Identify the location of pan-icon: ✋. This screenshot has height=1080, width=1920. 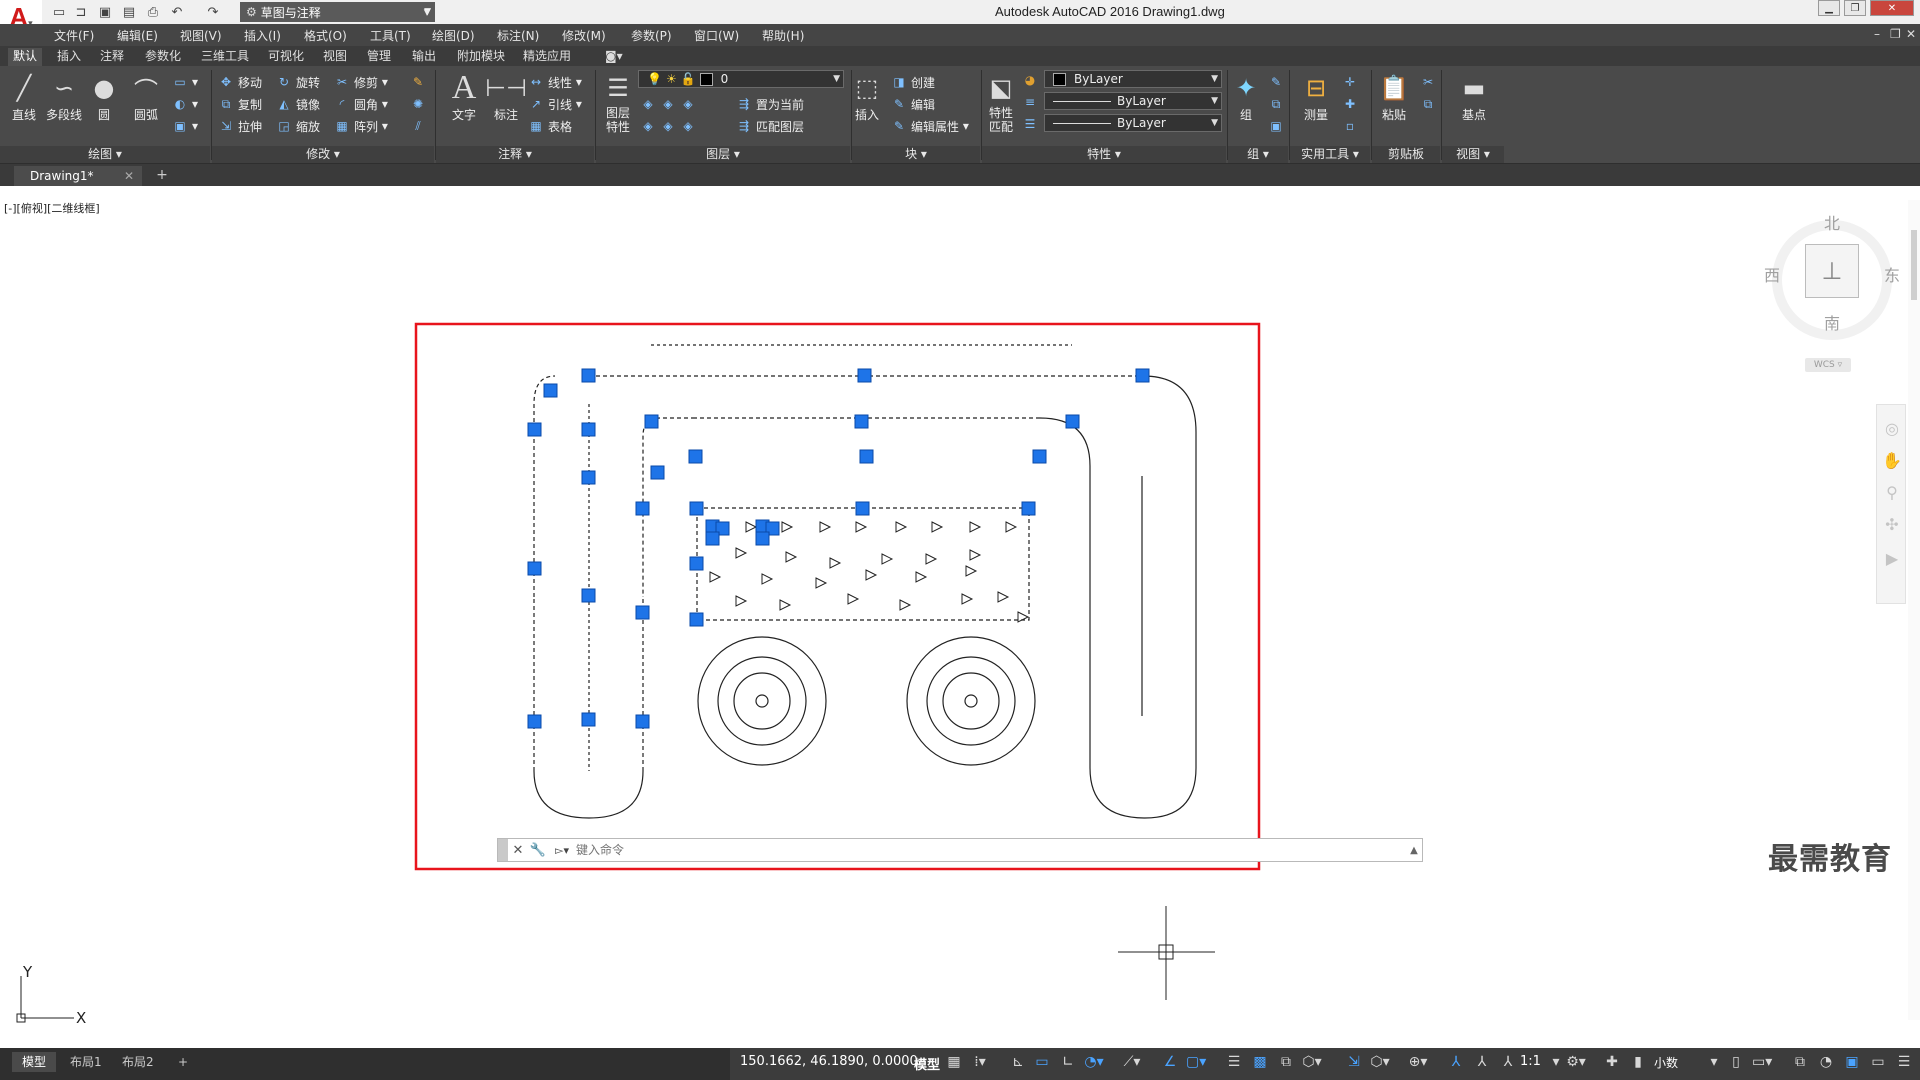
(1892, 461).